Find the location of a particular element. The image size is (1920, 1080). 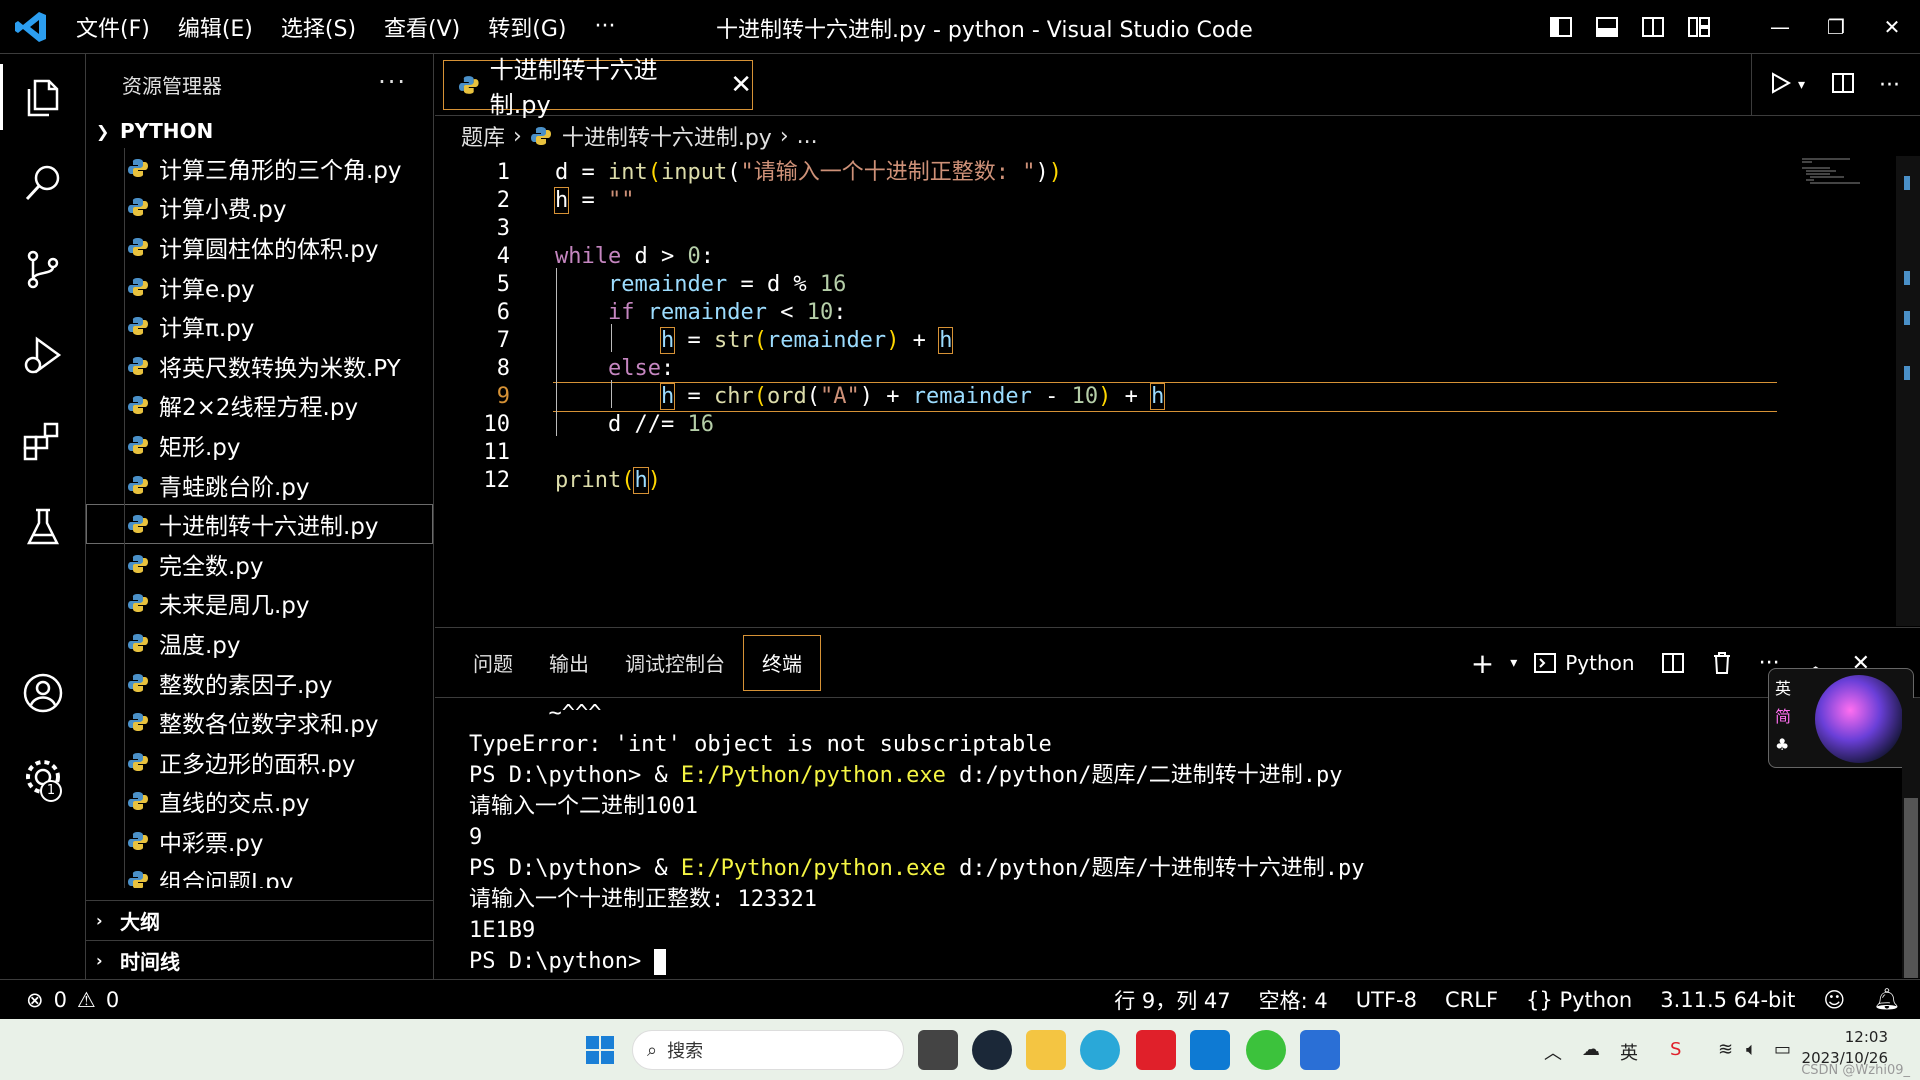

file-item: 未来是周几.py is located at coordinates (259, 604).